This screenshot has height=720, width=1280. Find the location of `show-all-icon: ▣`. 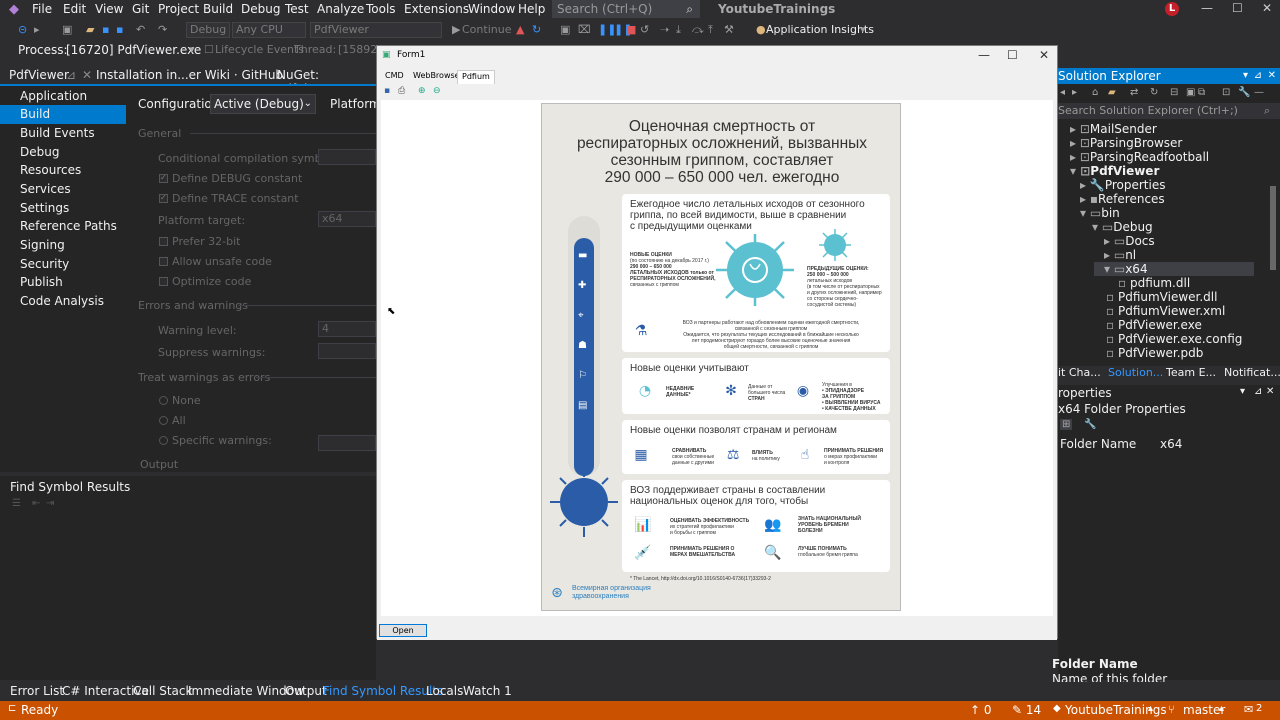

show-all-icon: ▣ is located at coordinates (1190, 92).